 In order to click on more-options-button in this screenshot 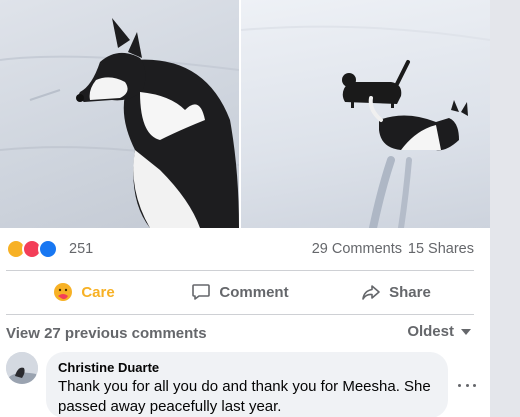, I will do `click(467, 385)`.